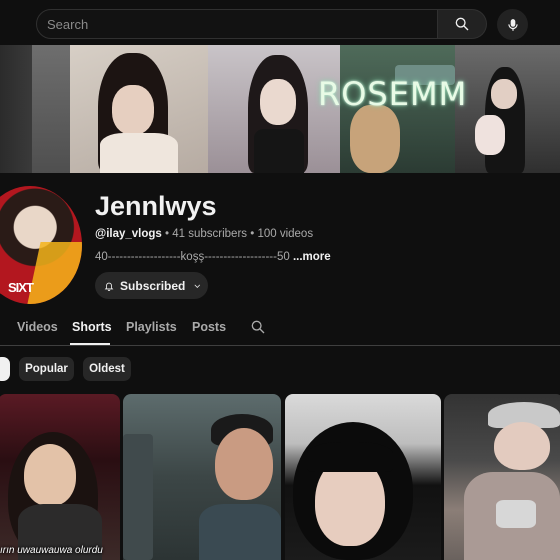  I want to click on channel-stats: • 41 subscribers • 100 videos, so click(237, 234).